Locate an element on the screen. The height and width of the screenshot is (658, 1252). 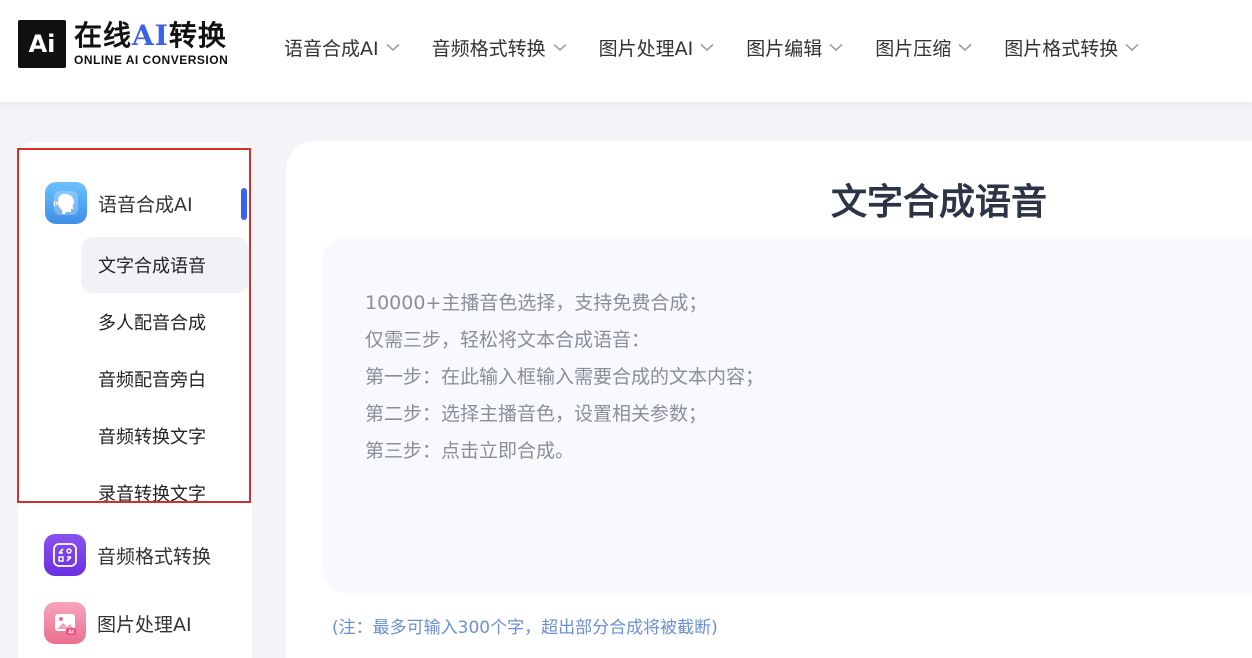
nav-item-image-format: 图片格式转换 is located at coordinates (1071, 47).